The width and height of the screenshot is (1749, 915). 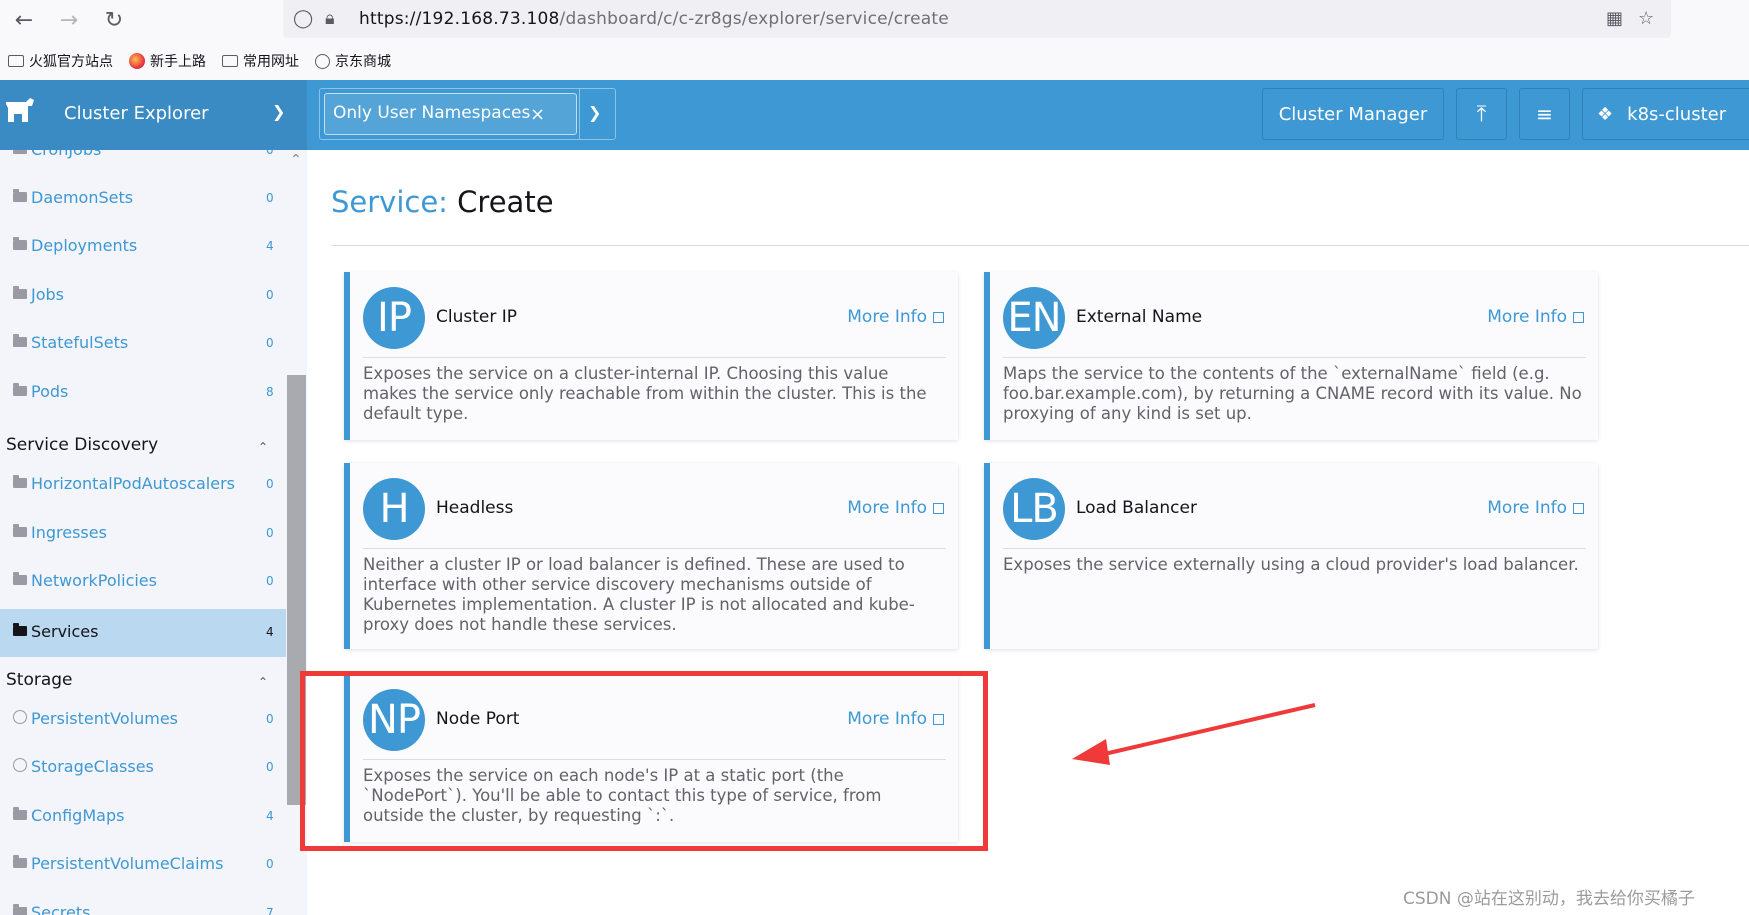 I want to click on bookmarks-bar: 火狐官方站点 新手上路 常用网址 京东商城, so click(x=199, y=61).